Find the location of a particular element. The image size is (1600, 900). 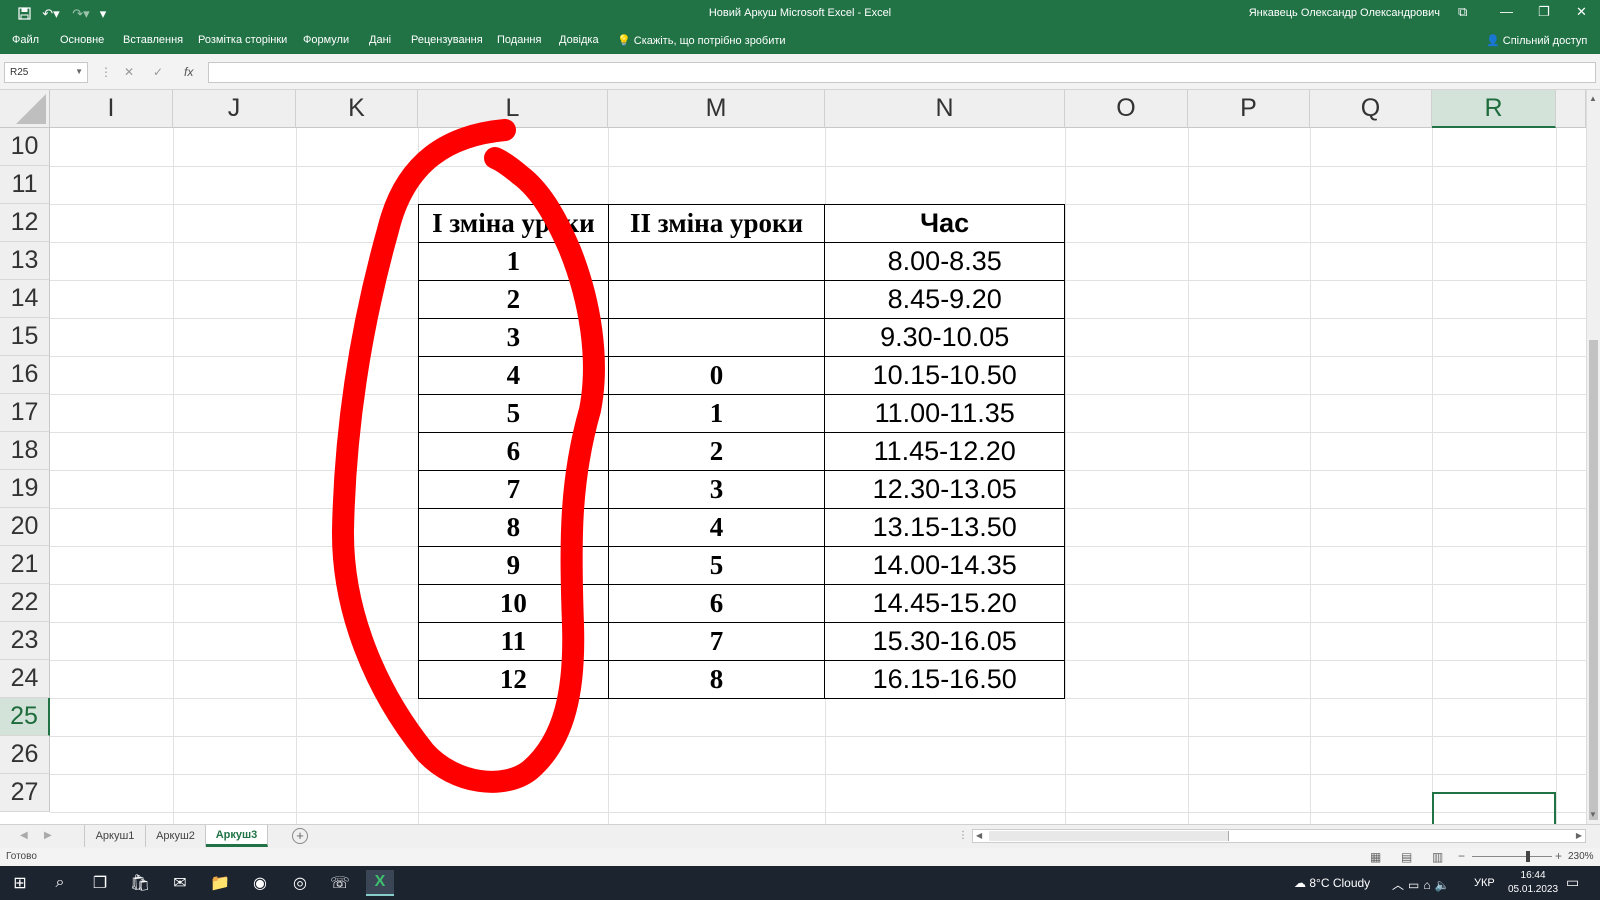

cell-shift-1: 6 is located at coordinates (513, 451).